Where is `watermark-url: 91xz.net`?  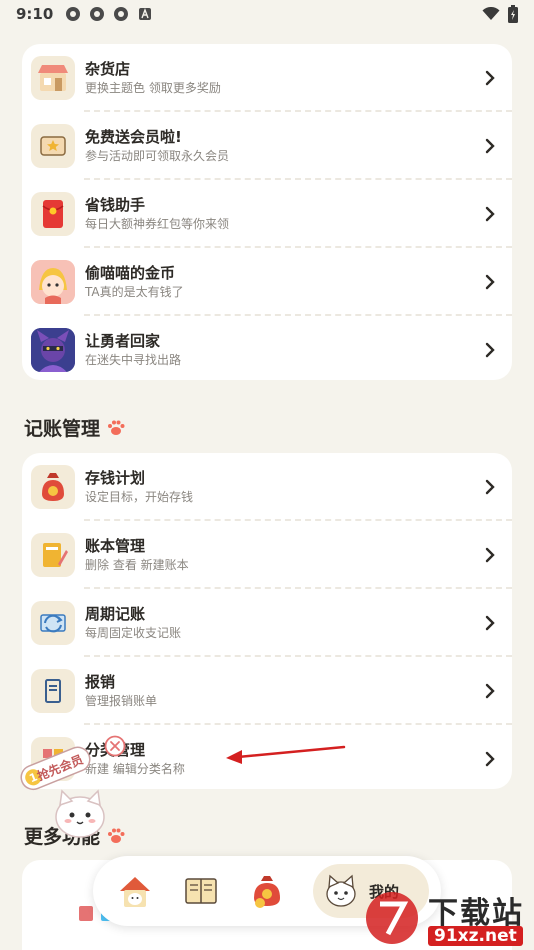
watermark-url: 91xz.net is located at coordinates (475, 936).